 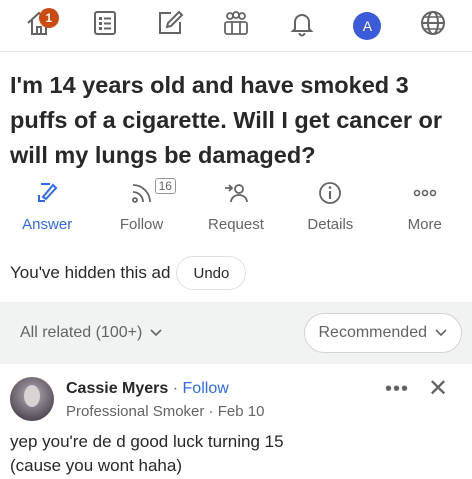 What do you see at coordinates (330, 195) in the screenshot?
I see `info-icon` at bounding box center [330, 195].